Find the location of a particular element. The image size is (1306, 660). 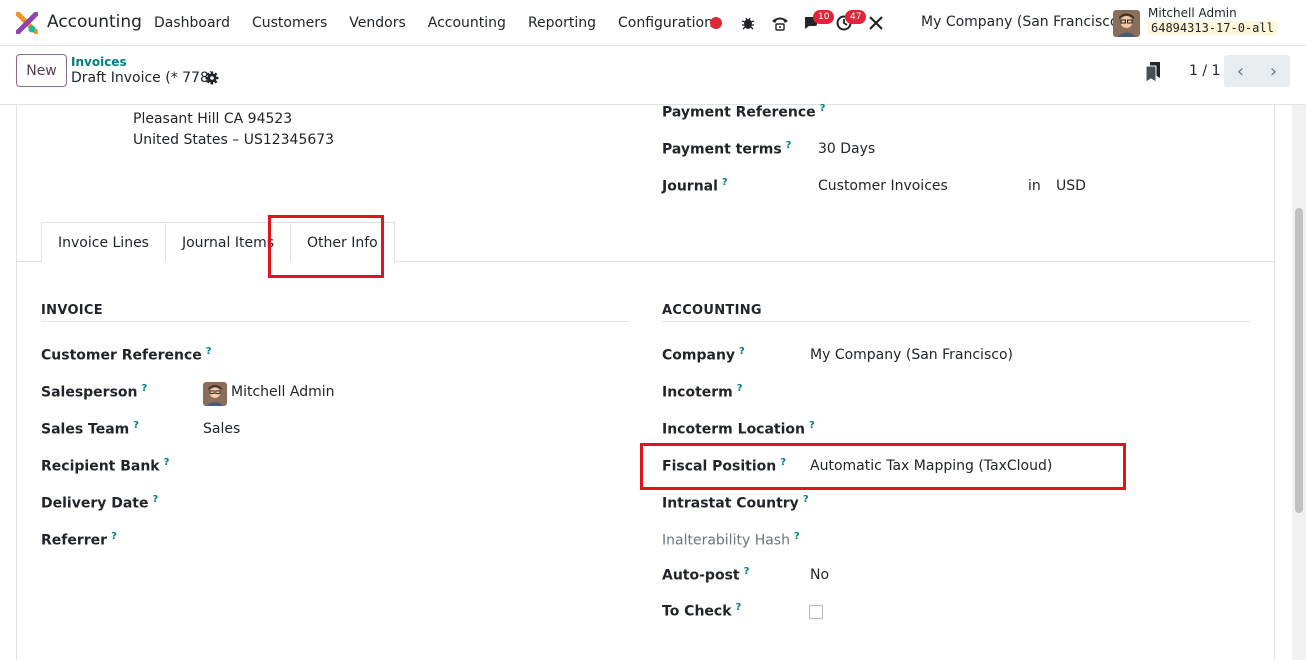

highlight-fiscal-position is located at coordinates (883, 466).